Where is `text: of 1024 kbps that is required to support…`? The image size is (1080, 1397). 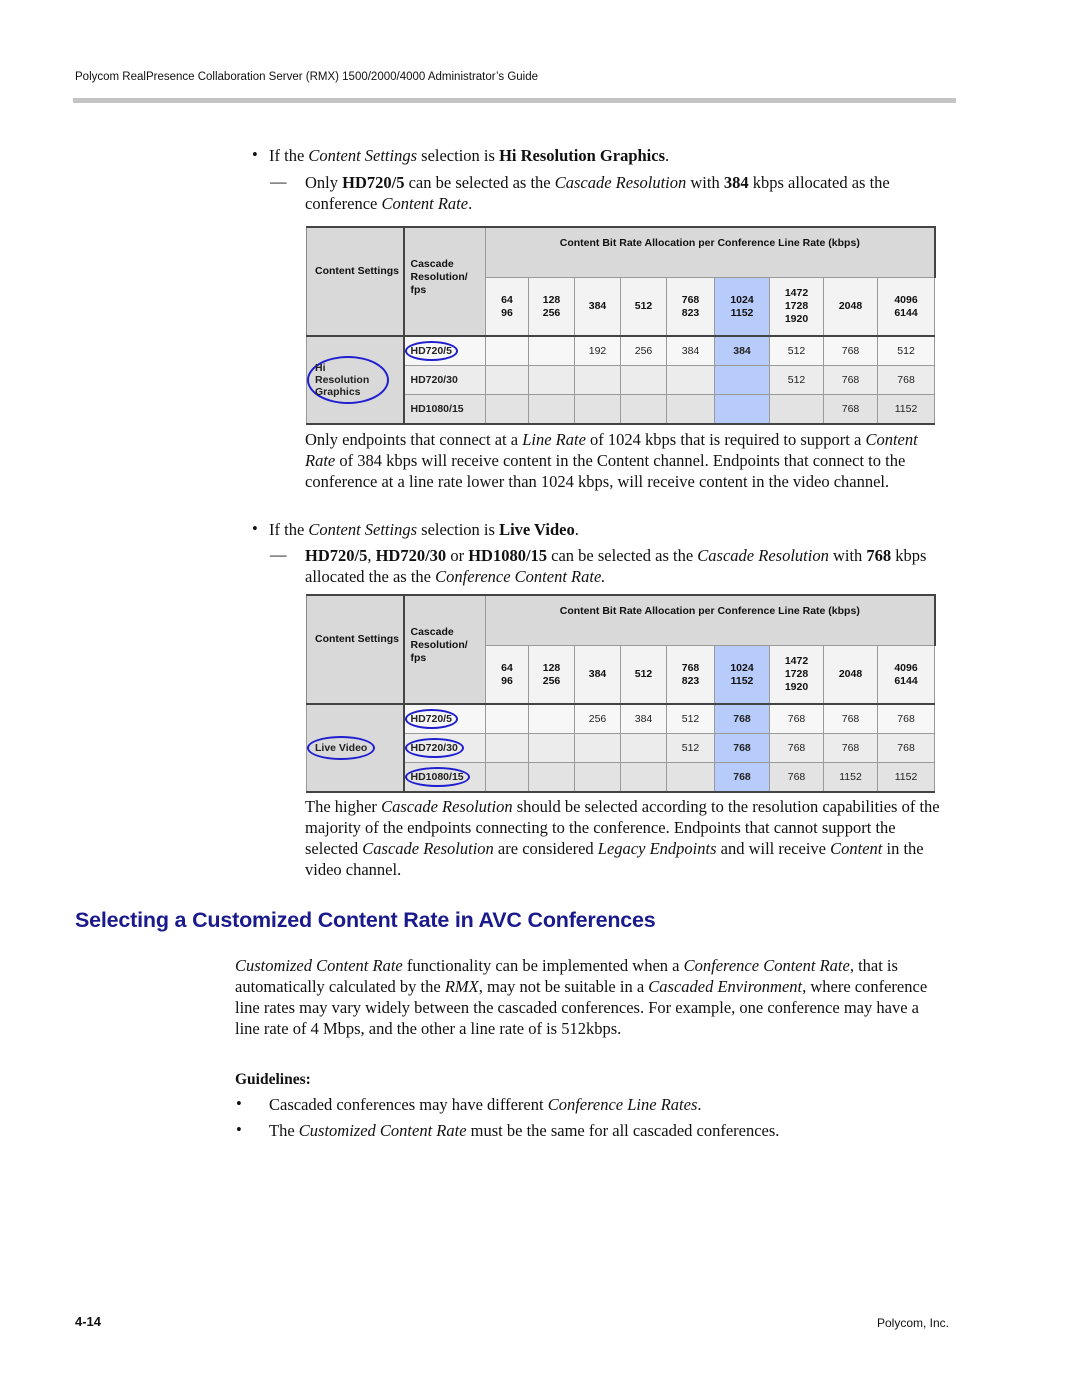 text: of 1024 kbps that is required to support… is located at coordinates (725, 439).